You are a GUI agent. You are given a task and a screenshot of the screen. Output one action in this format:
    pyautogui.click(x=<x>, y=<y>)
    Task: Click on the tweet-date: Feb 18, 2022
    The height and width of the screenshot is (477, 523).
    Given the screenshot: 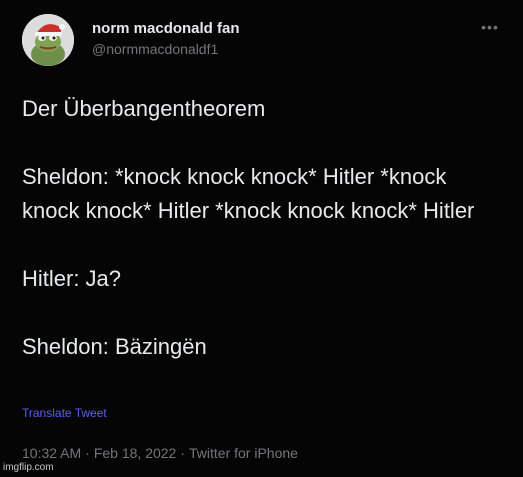 What is the action you would take?
    pyautogui.click(x=135, y=453)
    